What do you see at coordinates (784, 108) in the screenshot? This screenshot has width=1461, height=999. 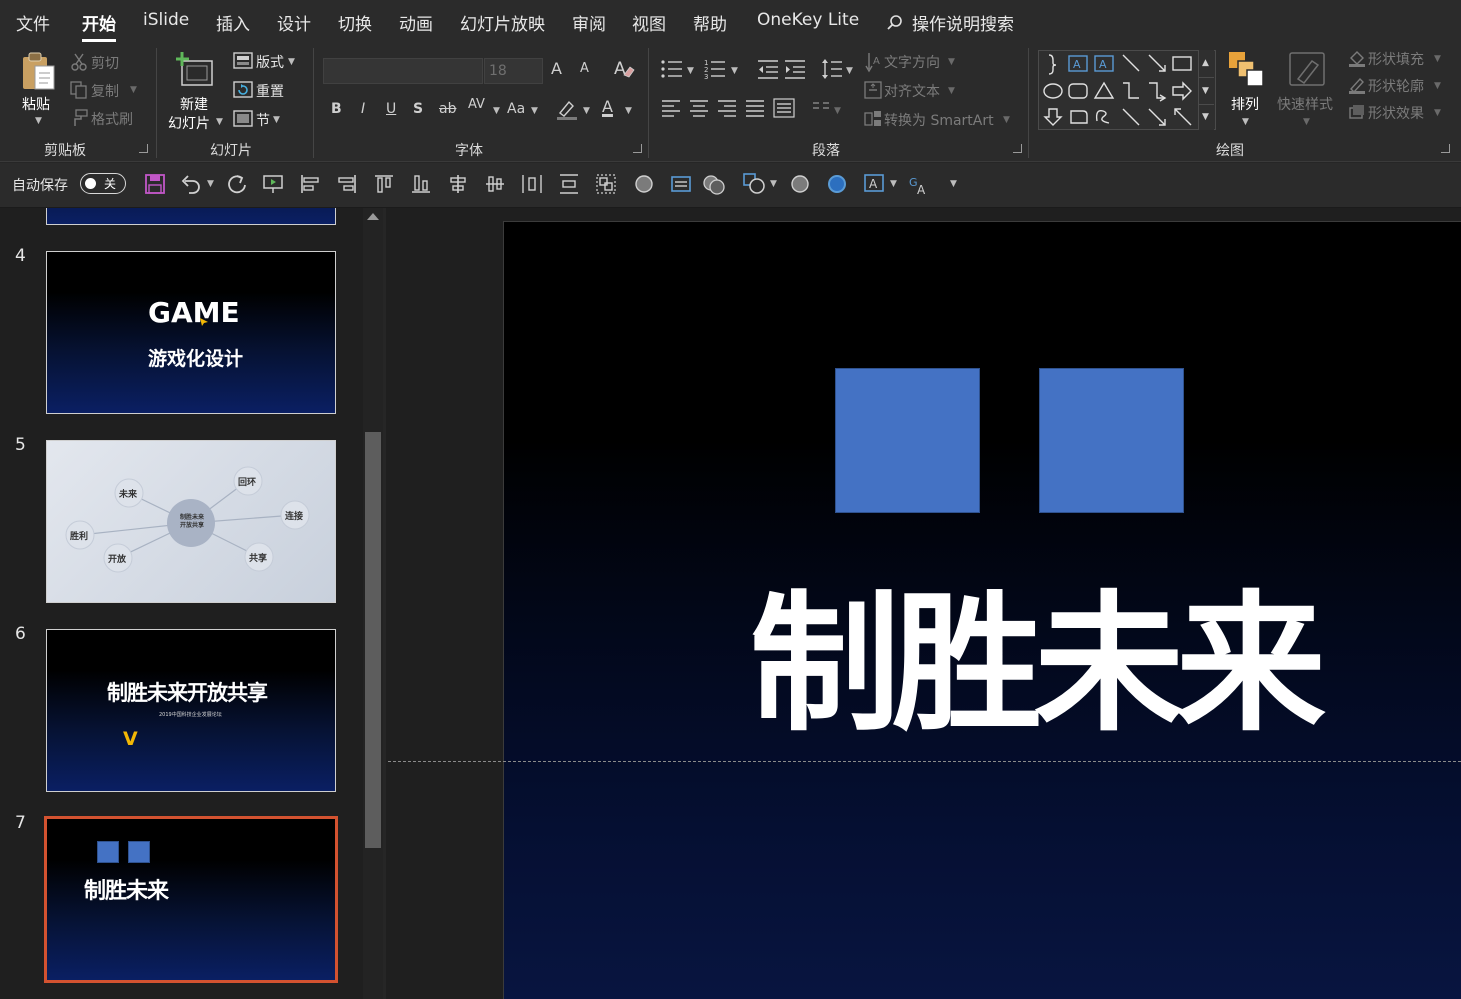 I see `distributed-icon` at bounding box center [784, 108].